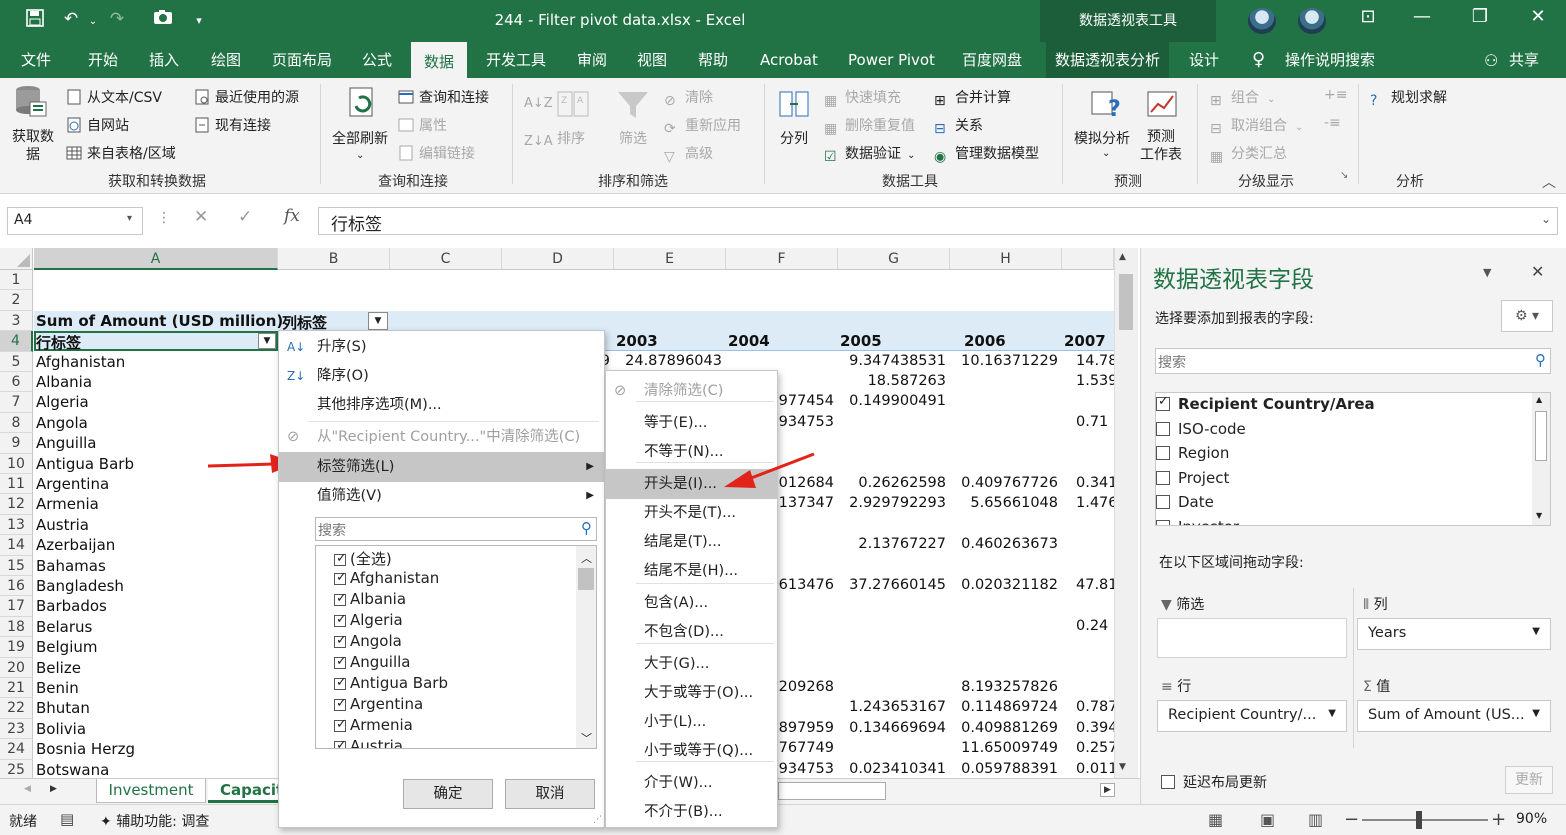 The width and height of the screenshot is (1566, 835). What do you see at coordinates (129, 218) in the screenshot?
I see `name-box-dropdown-icon: ▾` at bounding box center [129, 218].